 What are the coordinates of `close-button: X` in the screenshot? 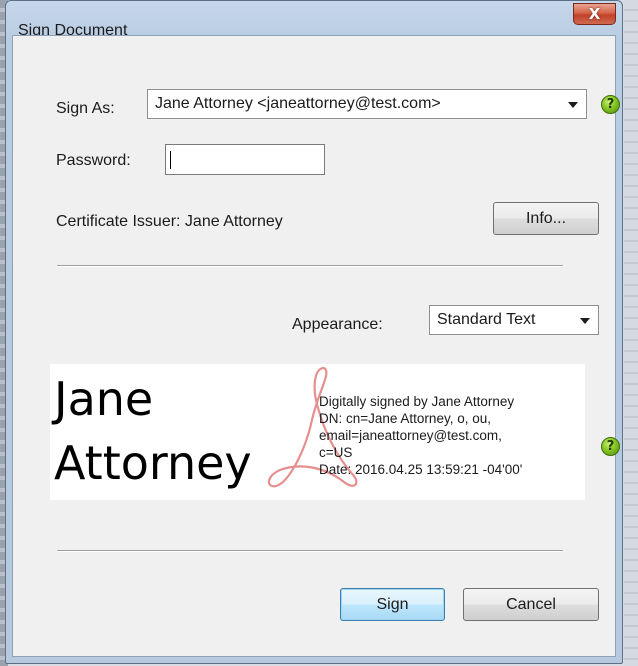 It's located at (594, 14).